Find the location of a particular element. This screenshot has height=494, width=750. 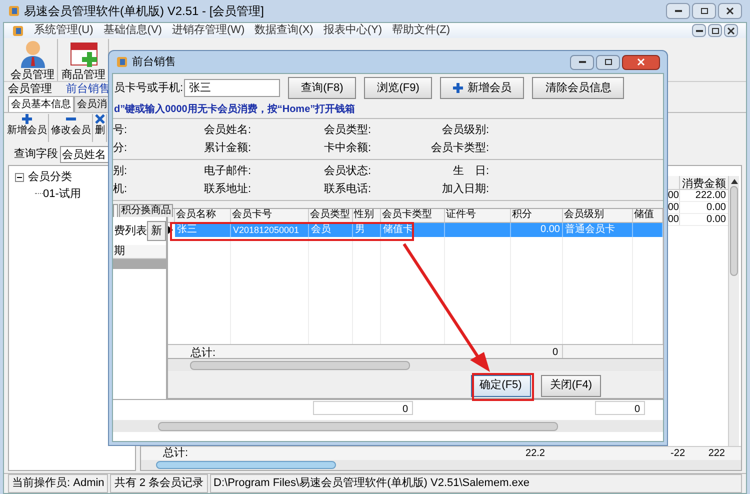

toolbar-button: 清除会员信息 is located at coordinates (578, 88).